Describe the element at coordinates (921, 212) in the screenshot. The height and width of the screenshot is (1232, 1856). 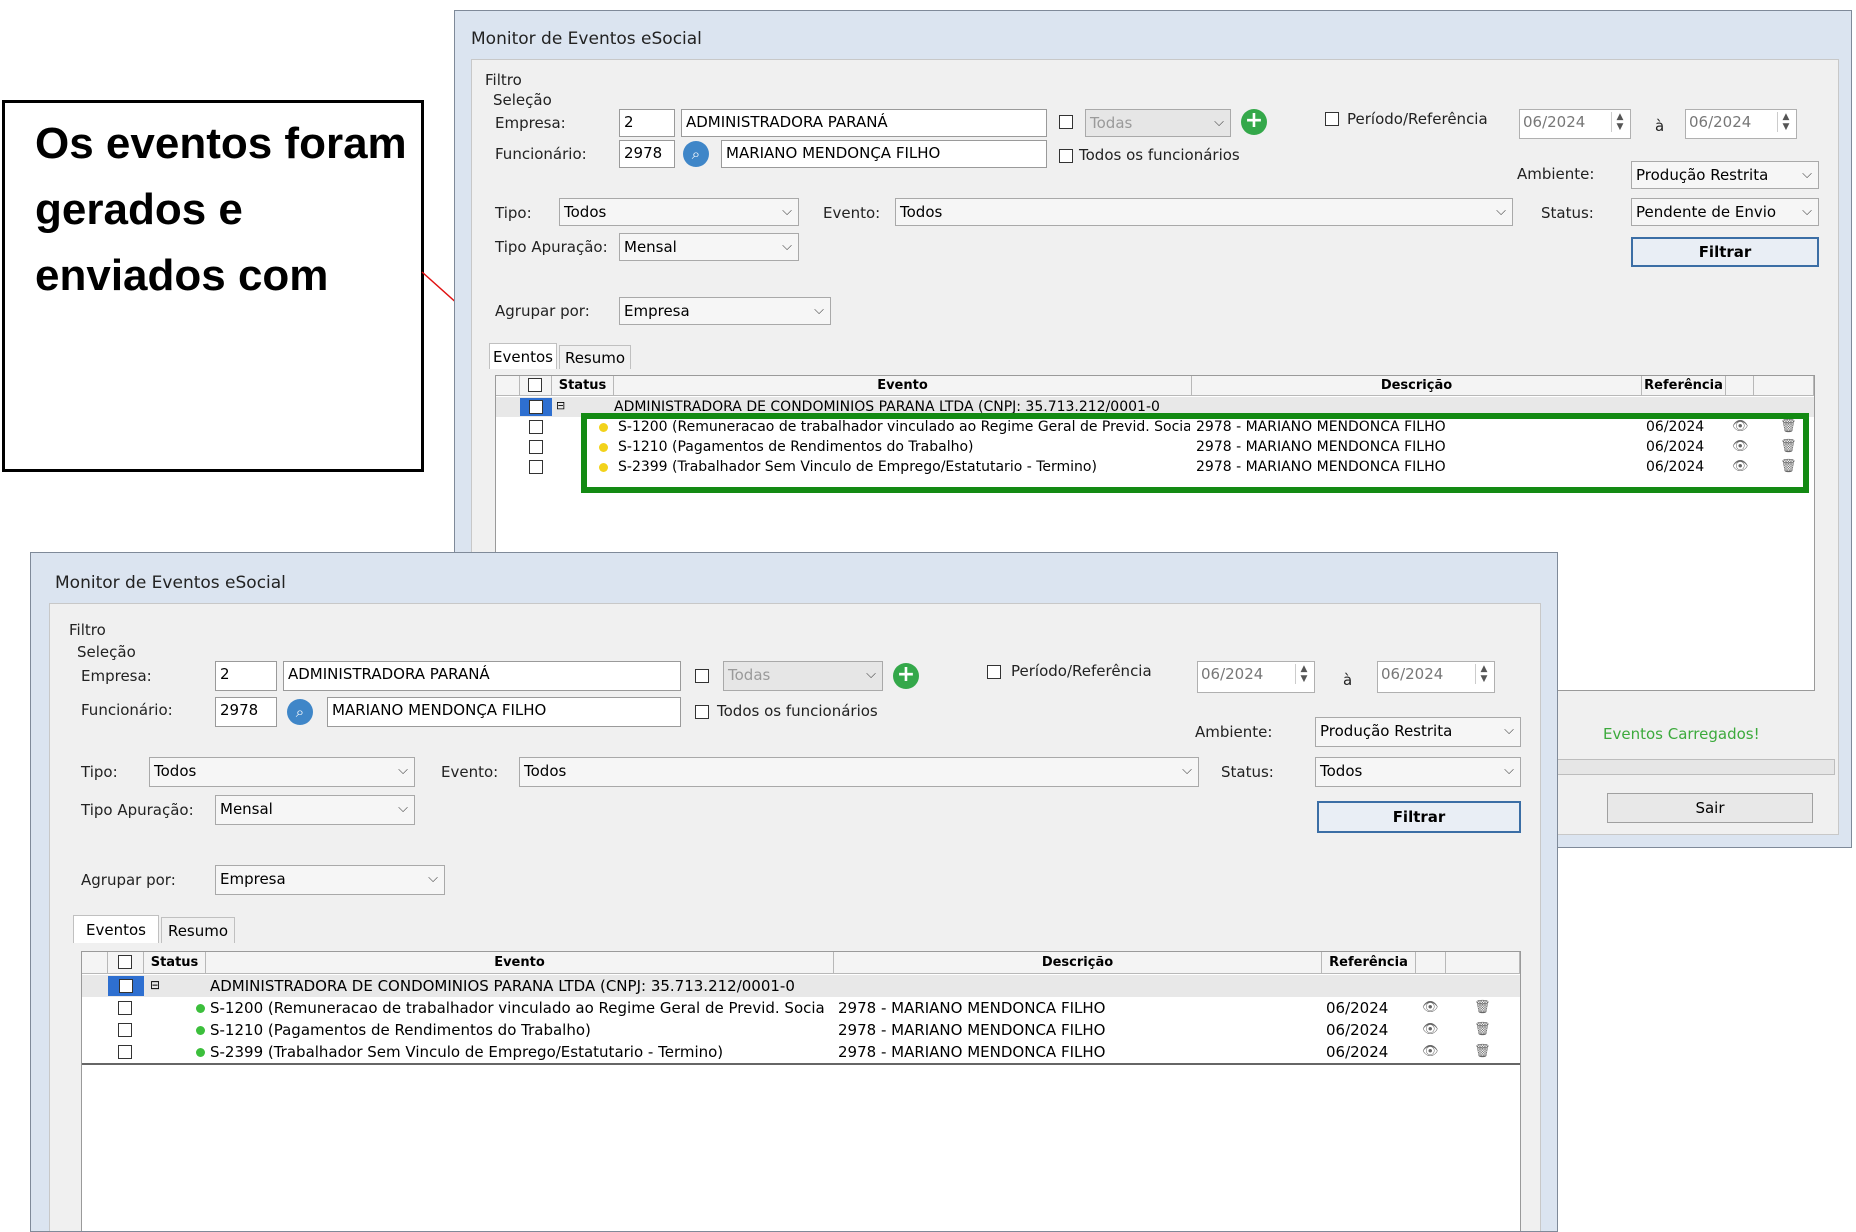
I see `evento-value: Todos` at that location.